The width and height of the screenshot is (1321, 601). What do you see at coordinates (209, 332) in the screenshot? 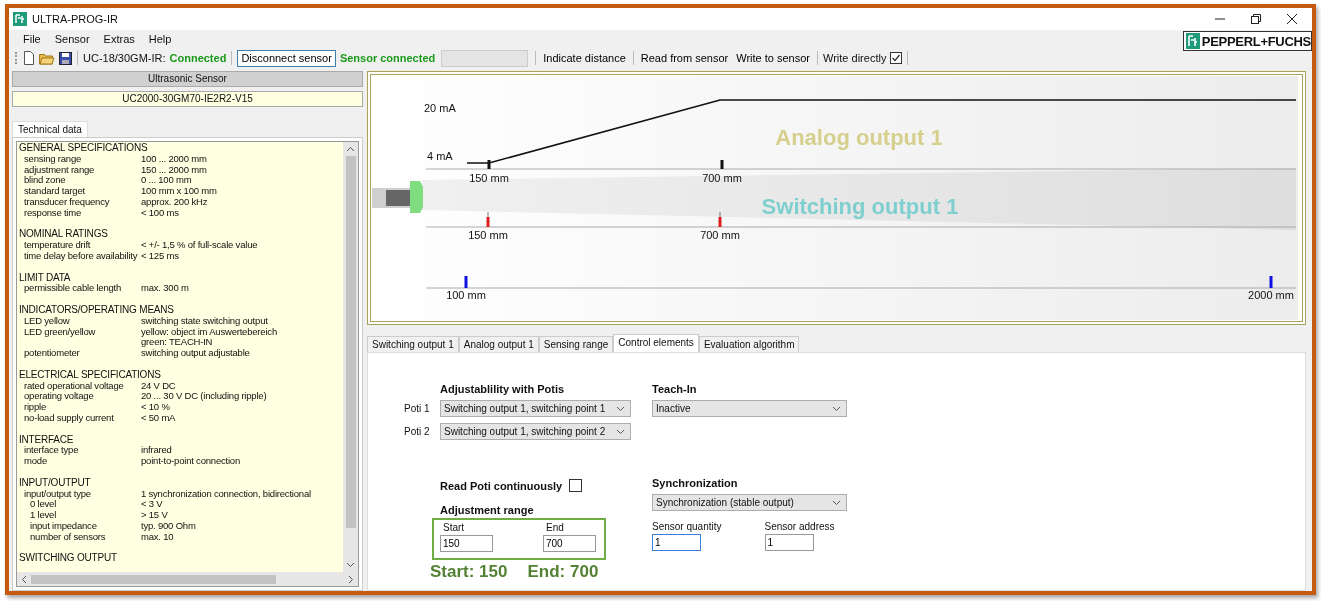
I see `spec-value: yellow: object im Auswertebereich` at bounding box center [209, 332].